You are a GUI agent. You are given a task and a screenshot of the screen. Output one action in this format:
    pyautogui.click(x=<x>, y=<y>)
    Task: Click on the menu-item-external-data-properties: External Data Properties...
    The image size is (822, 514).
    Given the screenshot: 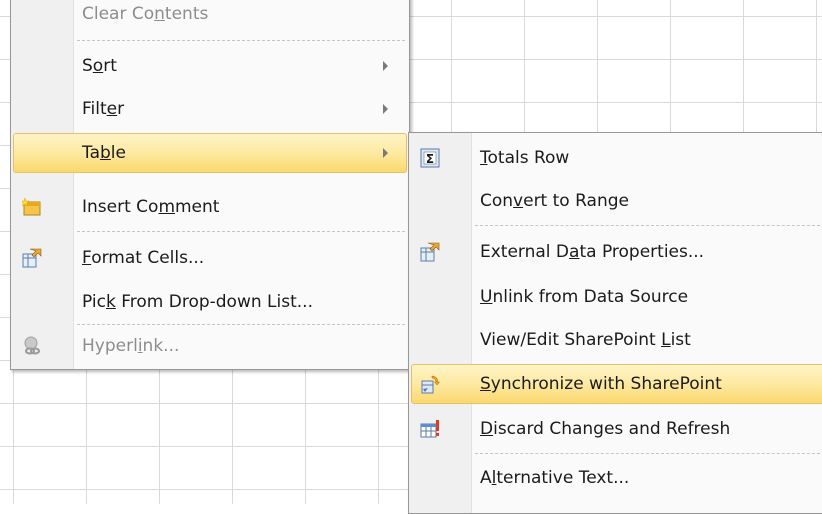 What is the action you would take?
    pyautogui.click(x=616, y=252)
    